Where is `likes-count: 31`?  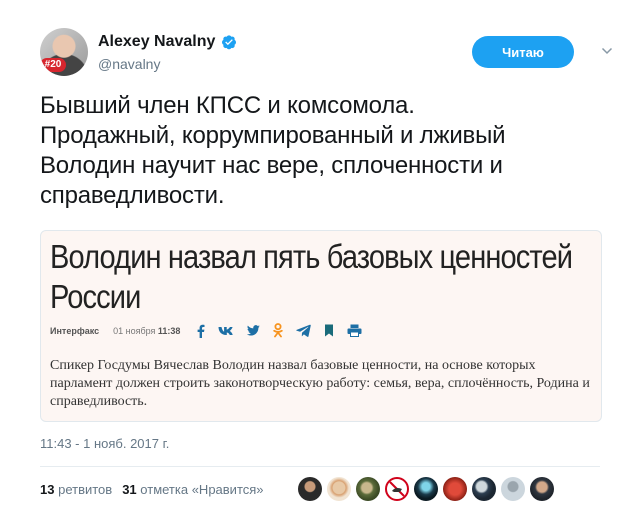 likes-count: 31 is located at coordinates (129, 489).